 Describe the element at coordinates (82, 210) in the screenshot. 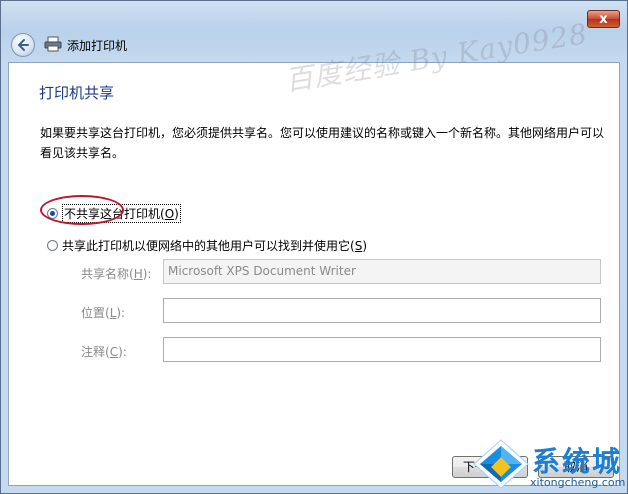

I see `red-circle-annotation` at that location.